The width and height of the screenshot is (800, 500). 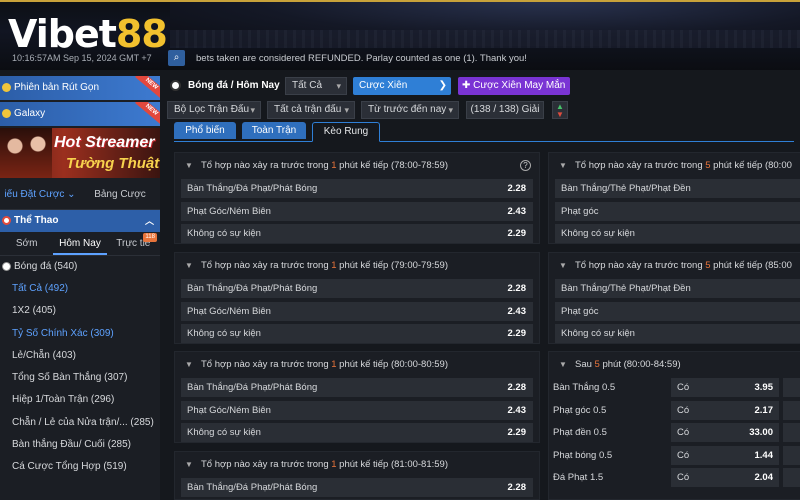 I want to click on sidebar-item-half-full: Hiệp 1/Toàn Trận (296), so click(x=80, y=400).